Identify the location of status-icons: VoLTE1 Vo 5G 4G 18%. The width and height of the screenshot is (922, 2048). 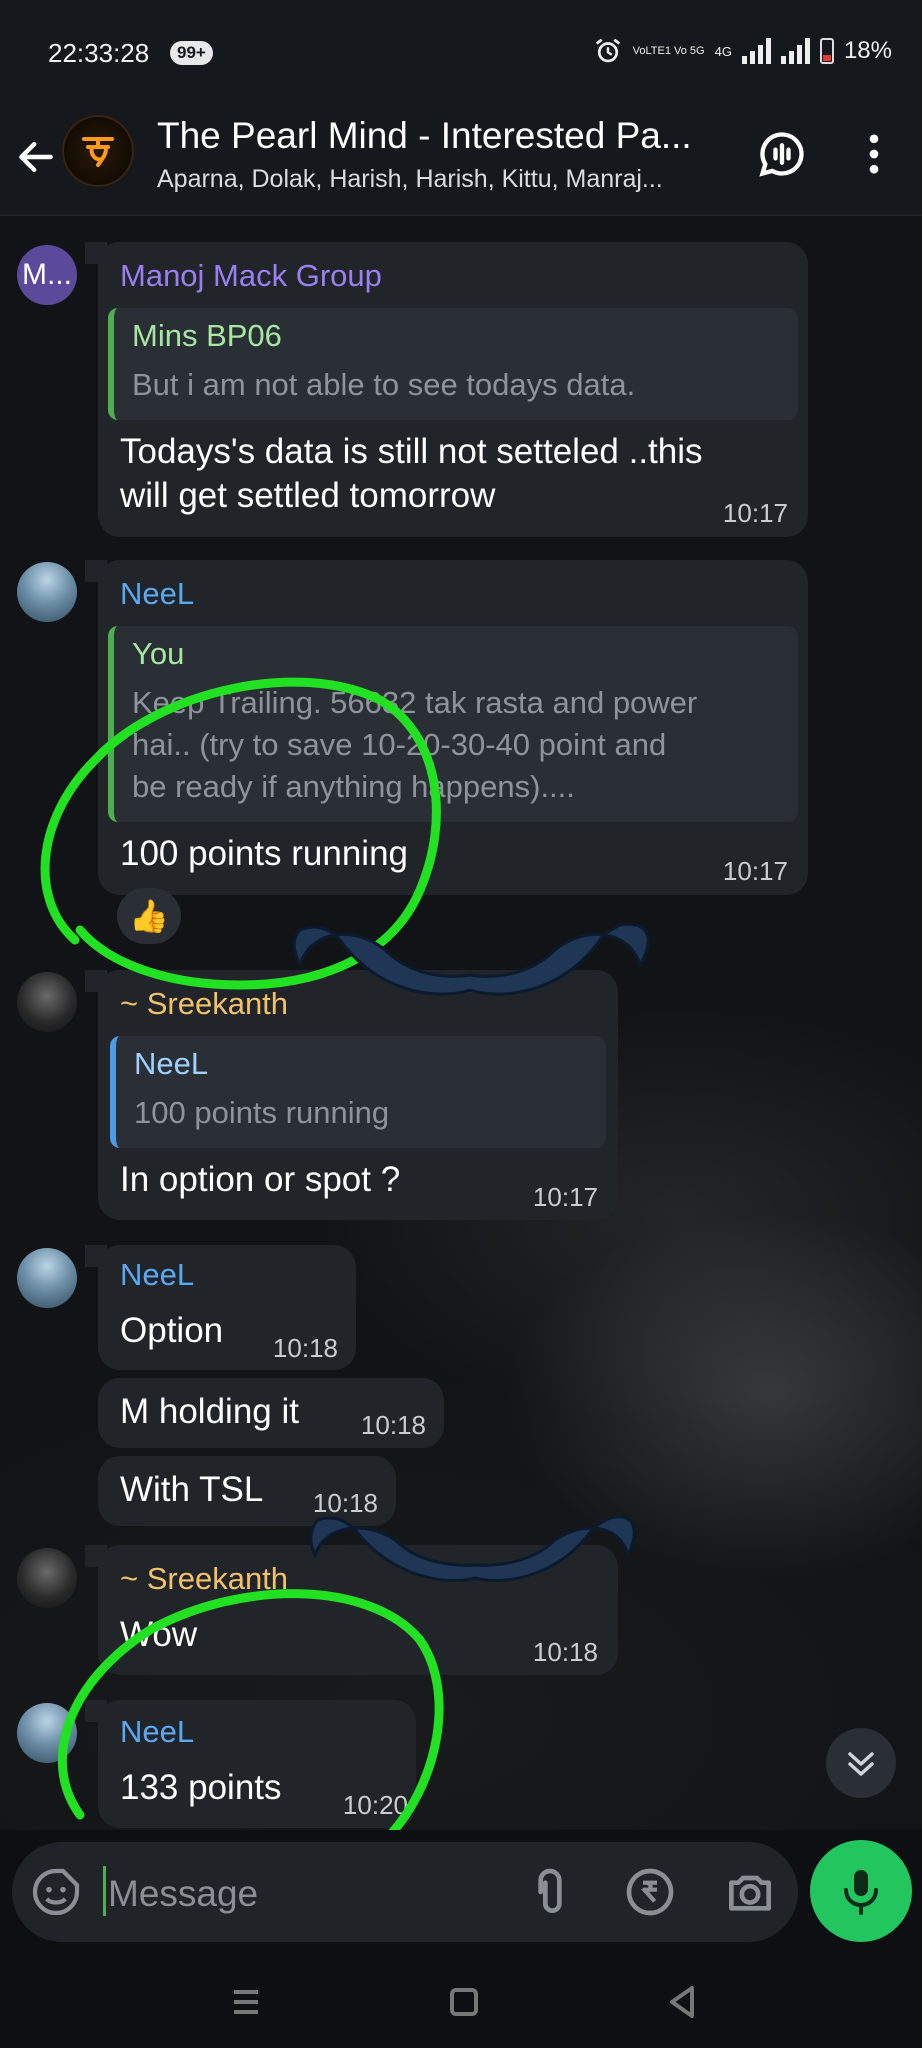
(742, 51).